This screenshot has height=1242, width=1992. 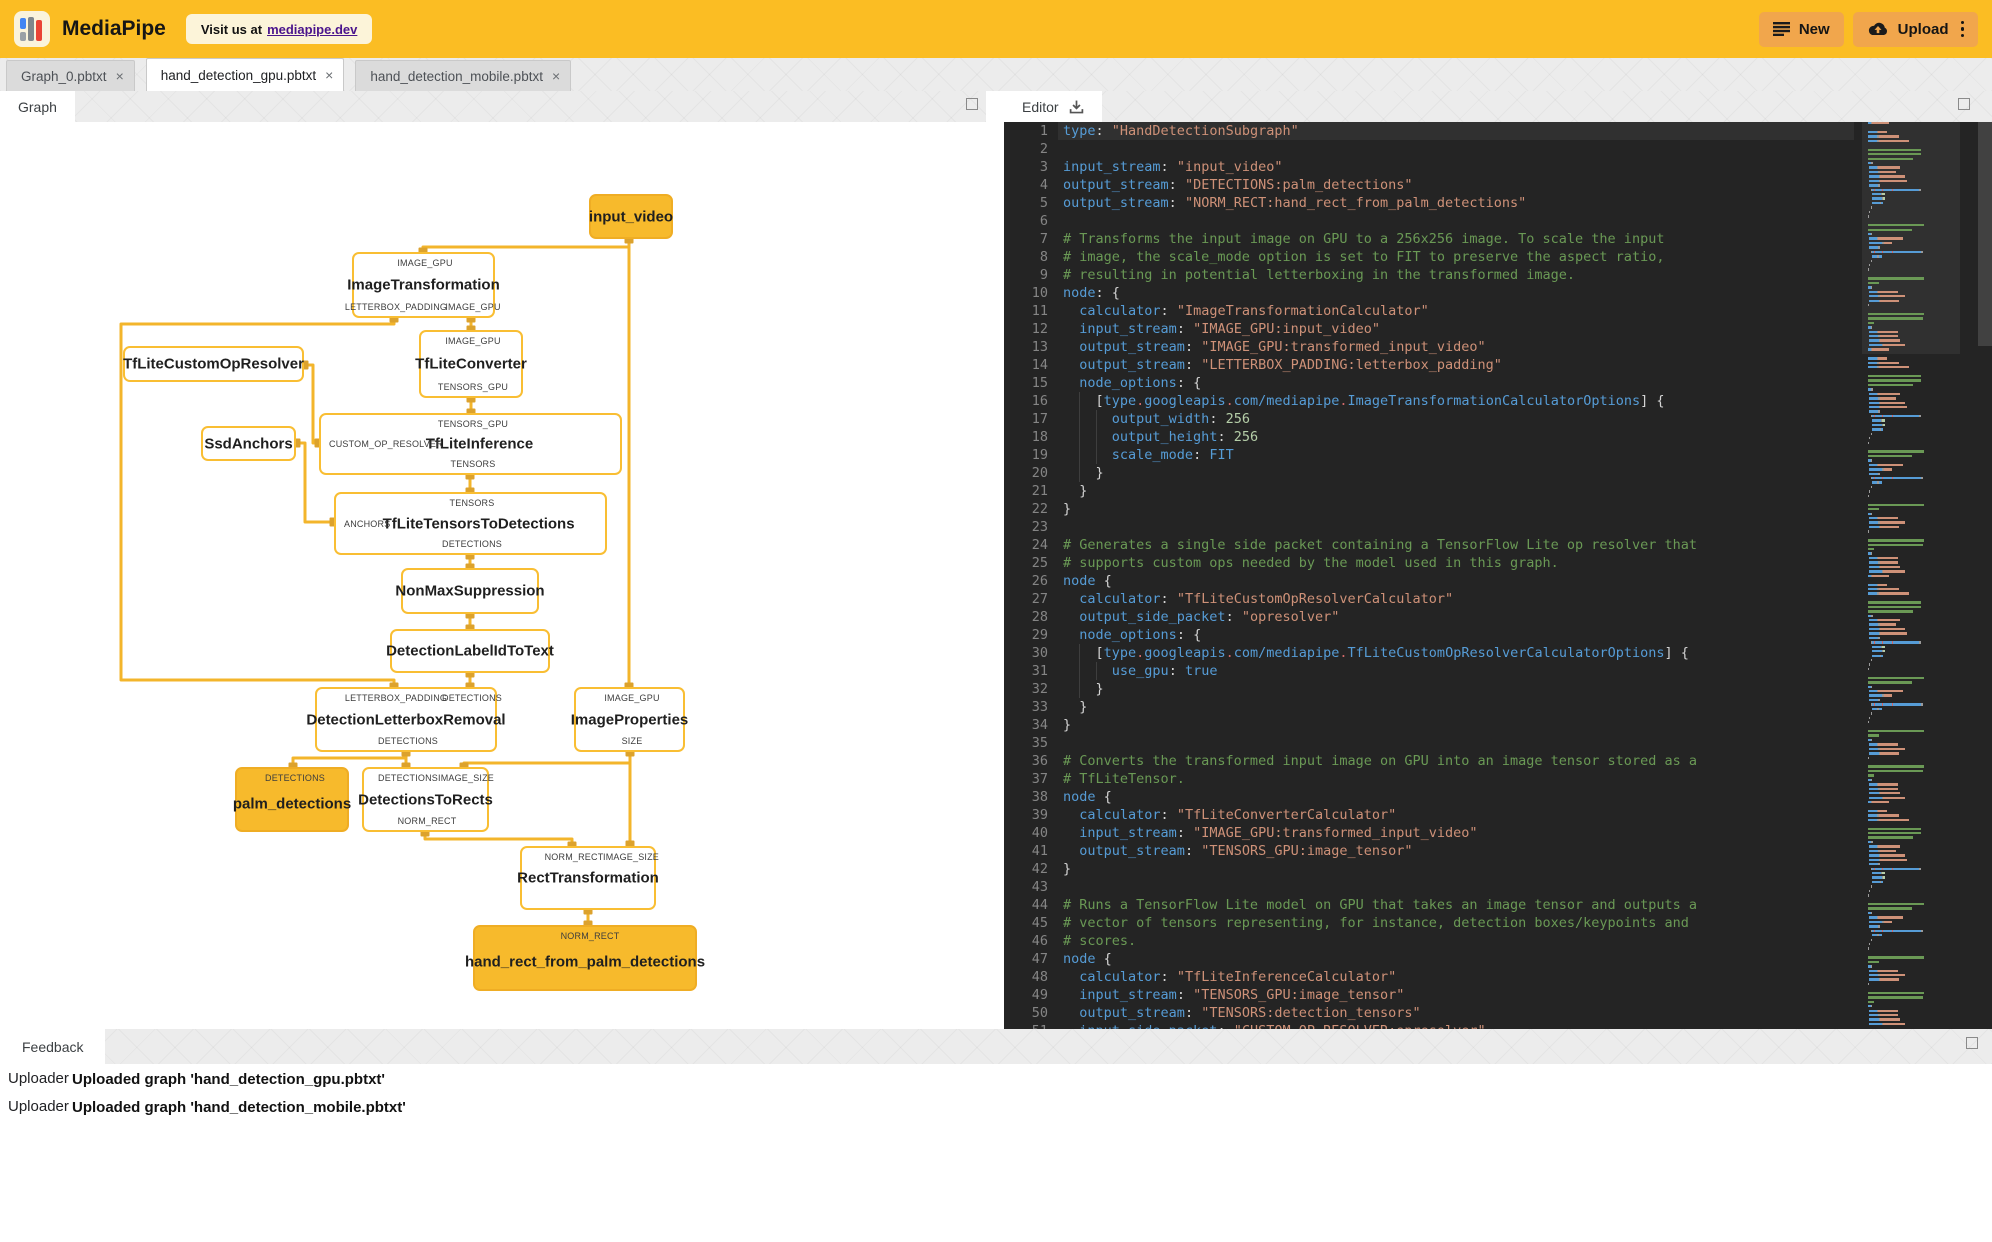 I want to click on tab-feedback: Feedback, so click(x=53, y=1046).